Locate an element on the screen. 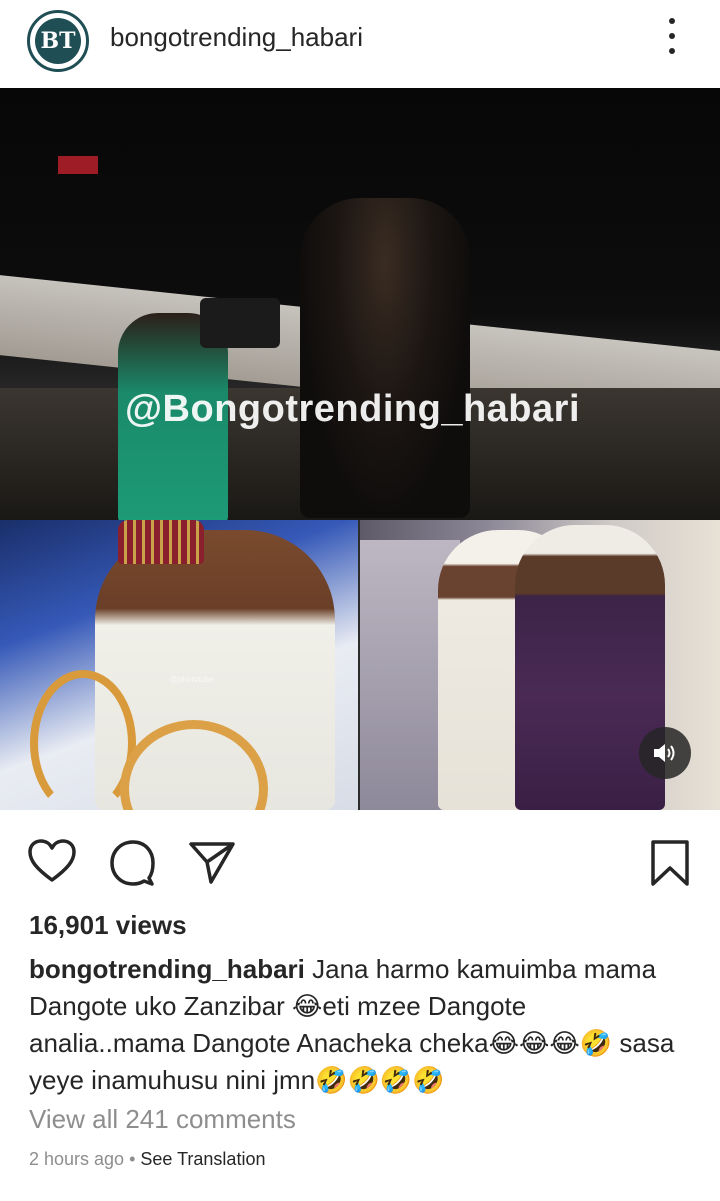 This screenshot has width=720, height=1201. performer is located at coordinates (385, 358).